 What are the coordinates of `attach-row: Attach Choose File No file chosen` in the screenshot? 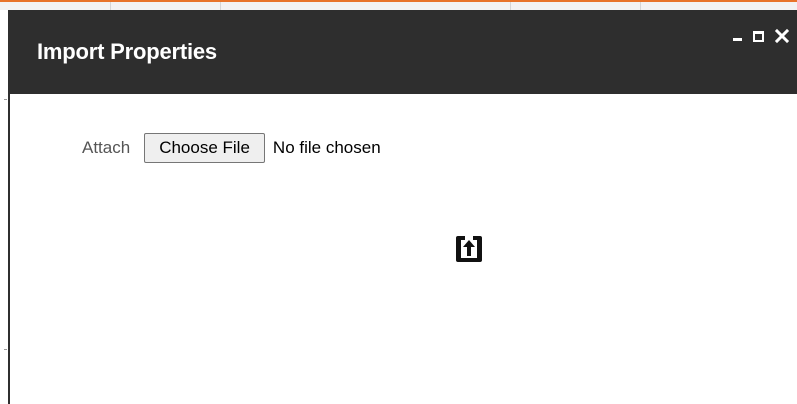 It's located at (231, 148).